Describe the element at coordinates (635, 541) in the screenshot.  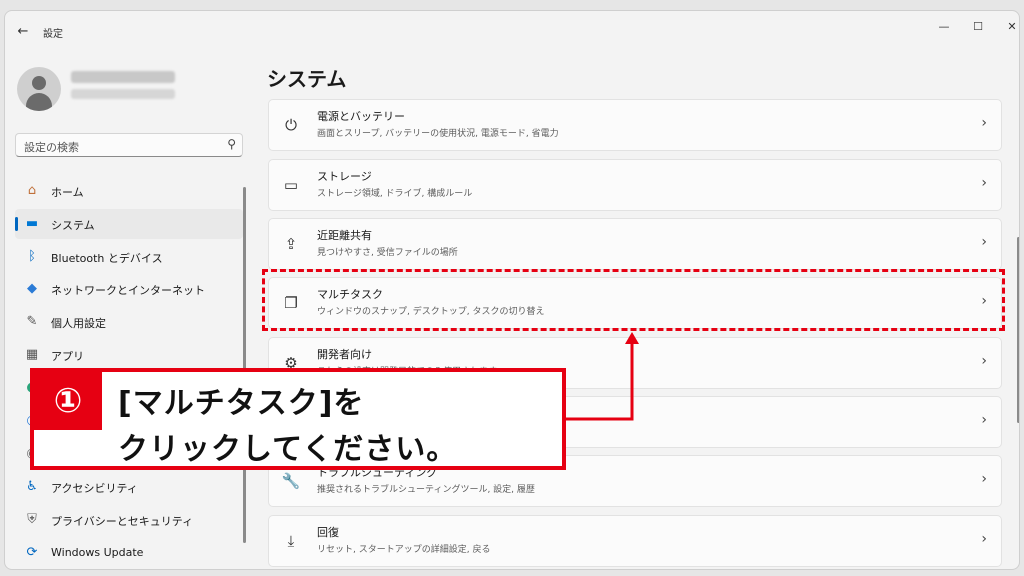
I see `settings-card: ⤓ 回復リセット, スタートアップの詳細設定, 戻る ›` at that location.